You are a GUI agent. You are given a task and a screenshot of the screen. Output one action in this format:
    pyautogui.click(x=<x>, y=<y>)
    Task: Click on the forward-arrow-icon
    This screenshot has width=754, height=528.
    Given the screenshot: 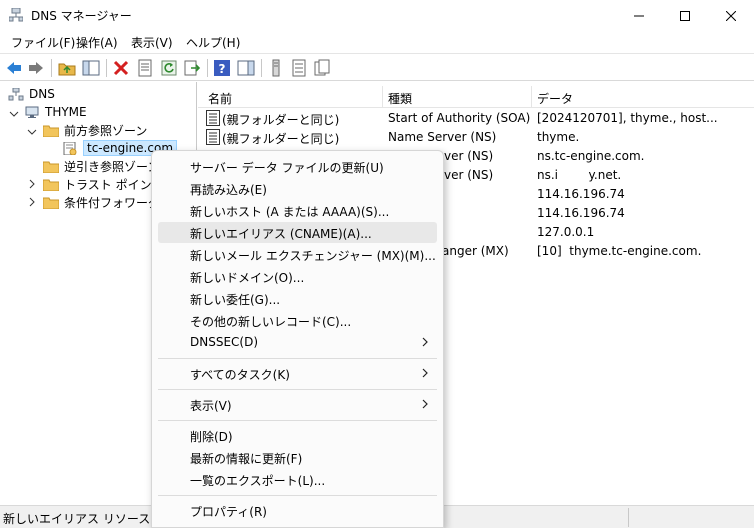 What is the action you would take?
    pyautogui.click(x=36, y=68)
    